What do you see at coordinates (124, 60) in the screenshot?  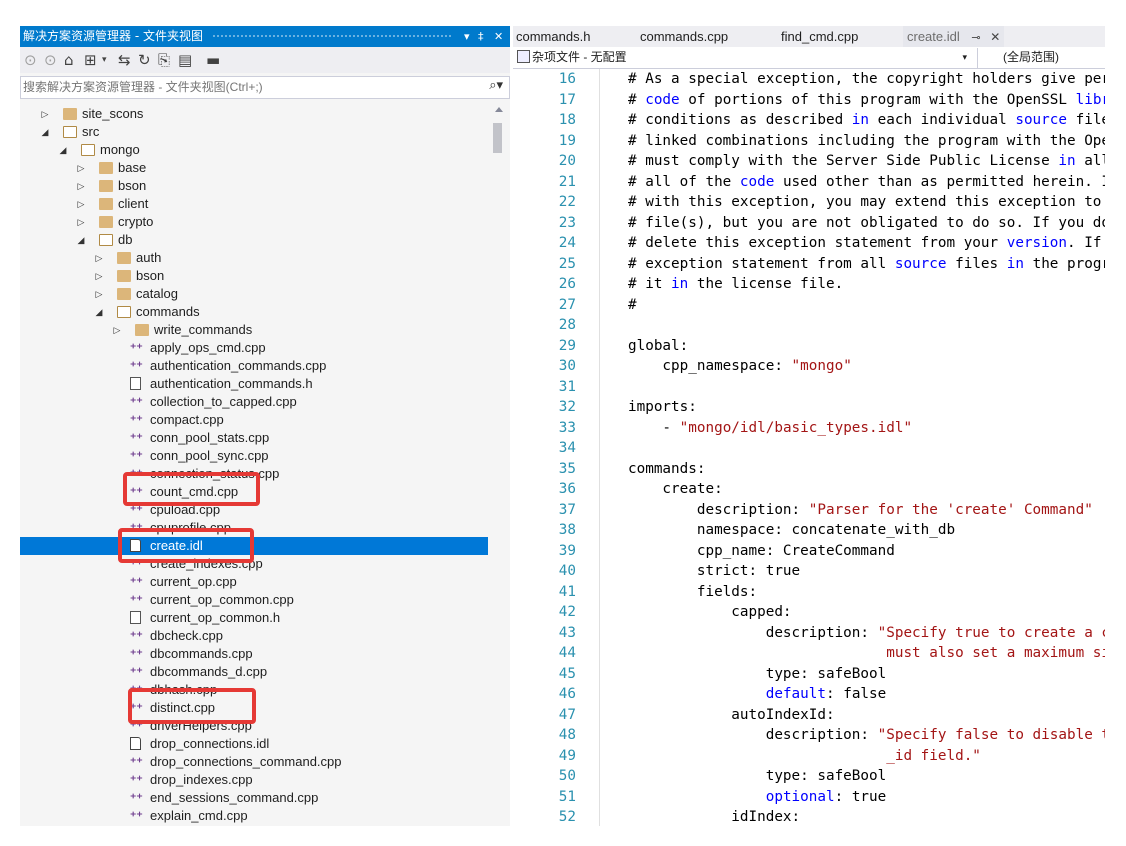 I see `sync-icon: ⇆` at bounding box center [124, 60].